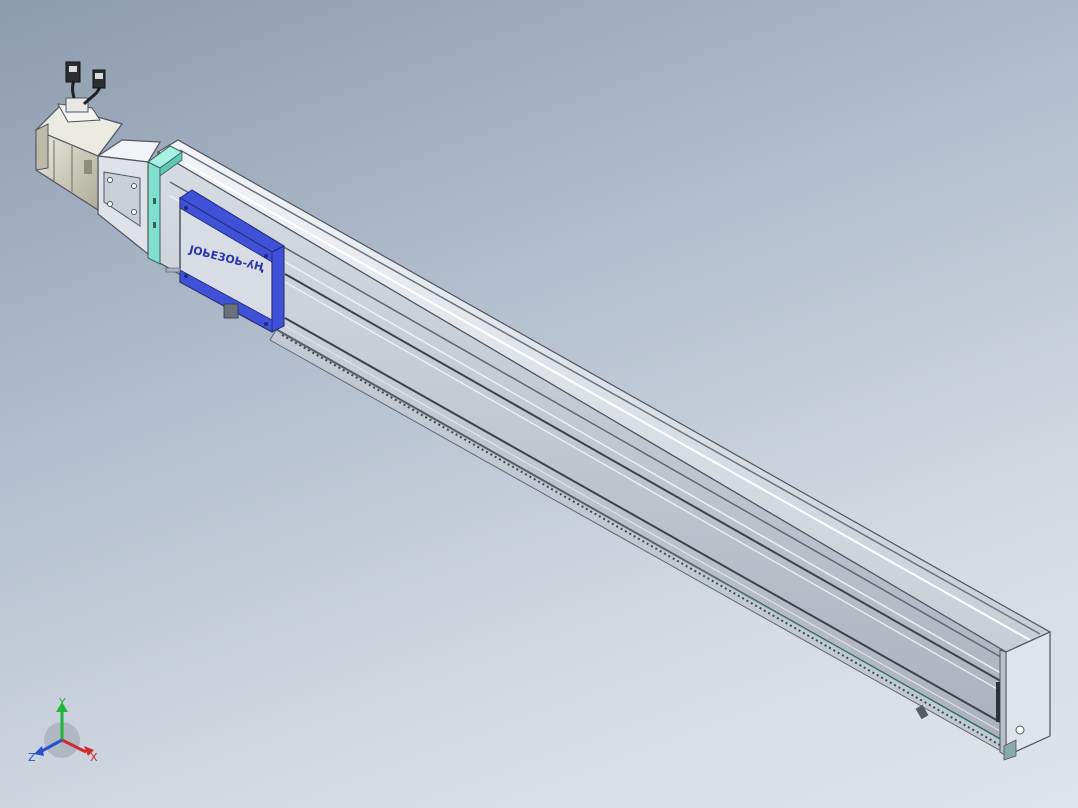 The width and height of the screenshot is (1078, 808). Describe the element at coordinates (94, 757) in the screenshot. I see `triad-x-label: X` at that location.